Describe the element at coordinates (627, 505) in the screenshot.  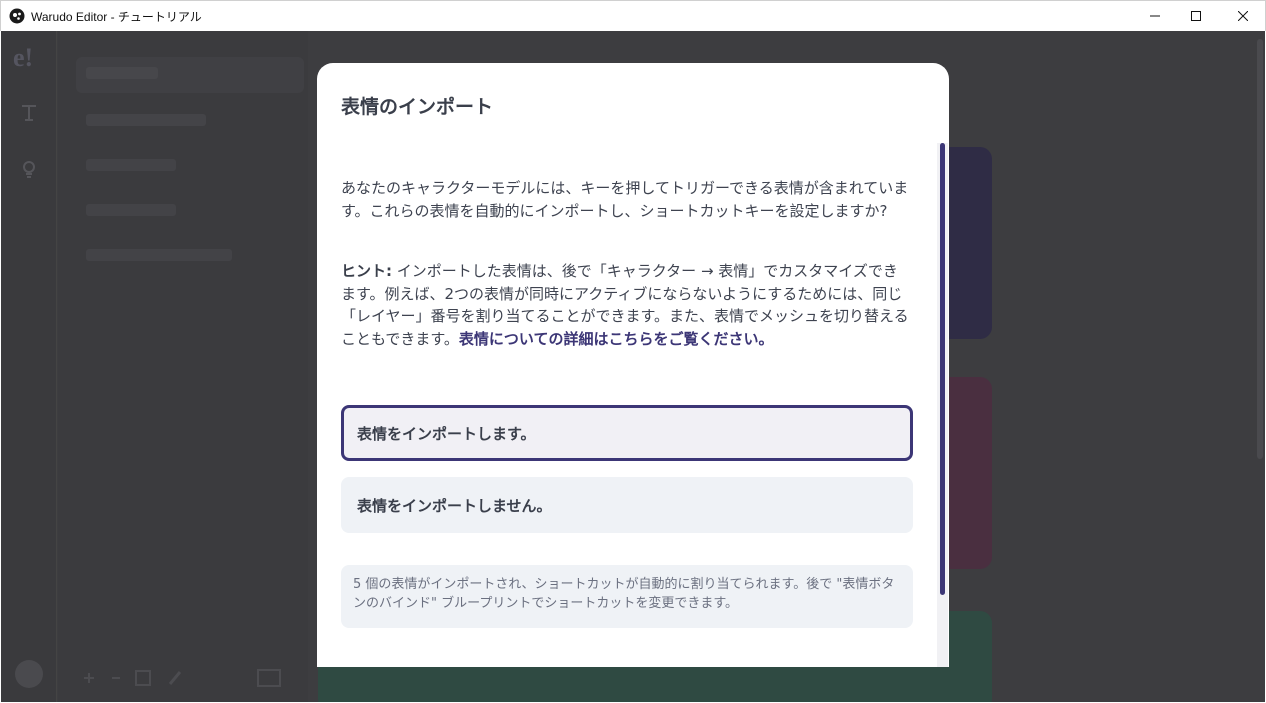
I see `skip-import-option: 表情をインポートしません。` at that location.